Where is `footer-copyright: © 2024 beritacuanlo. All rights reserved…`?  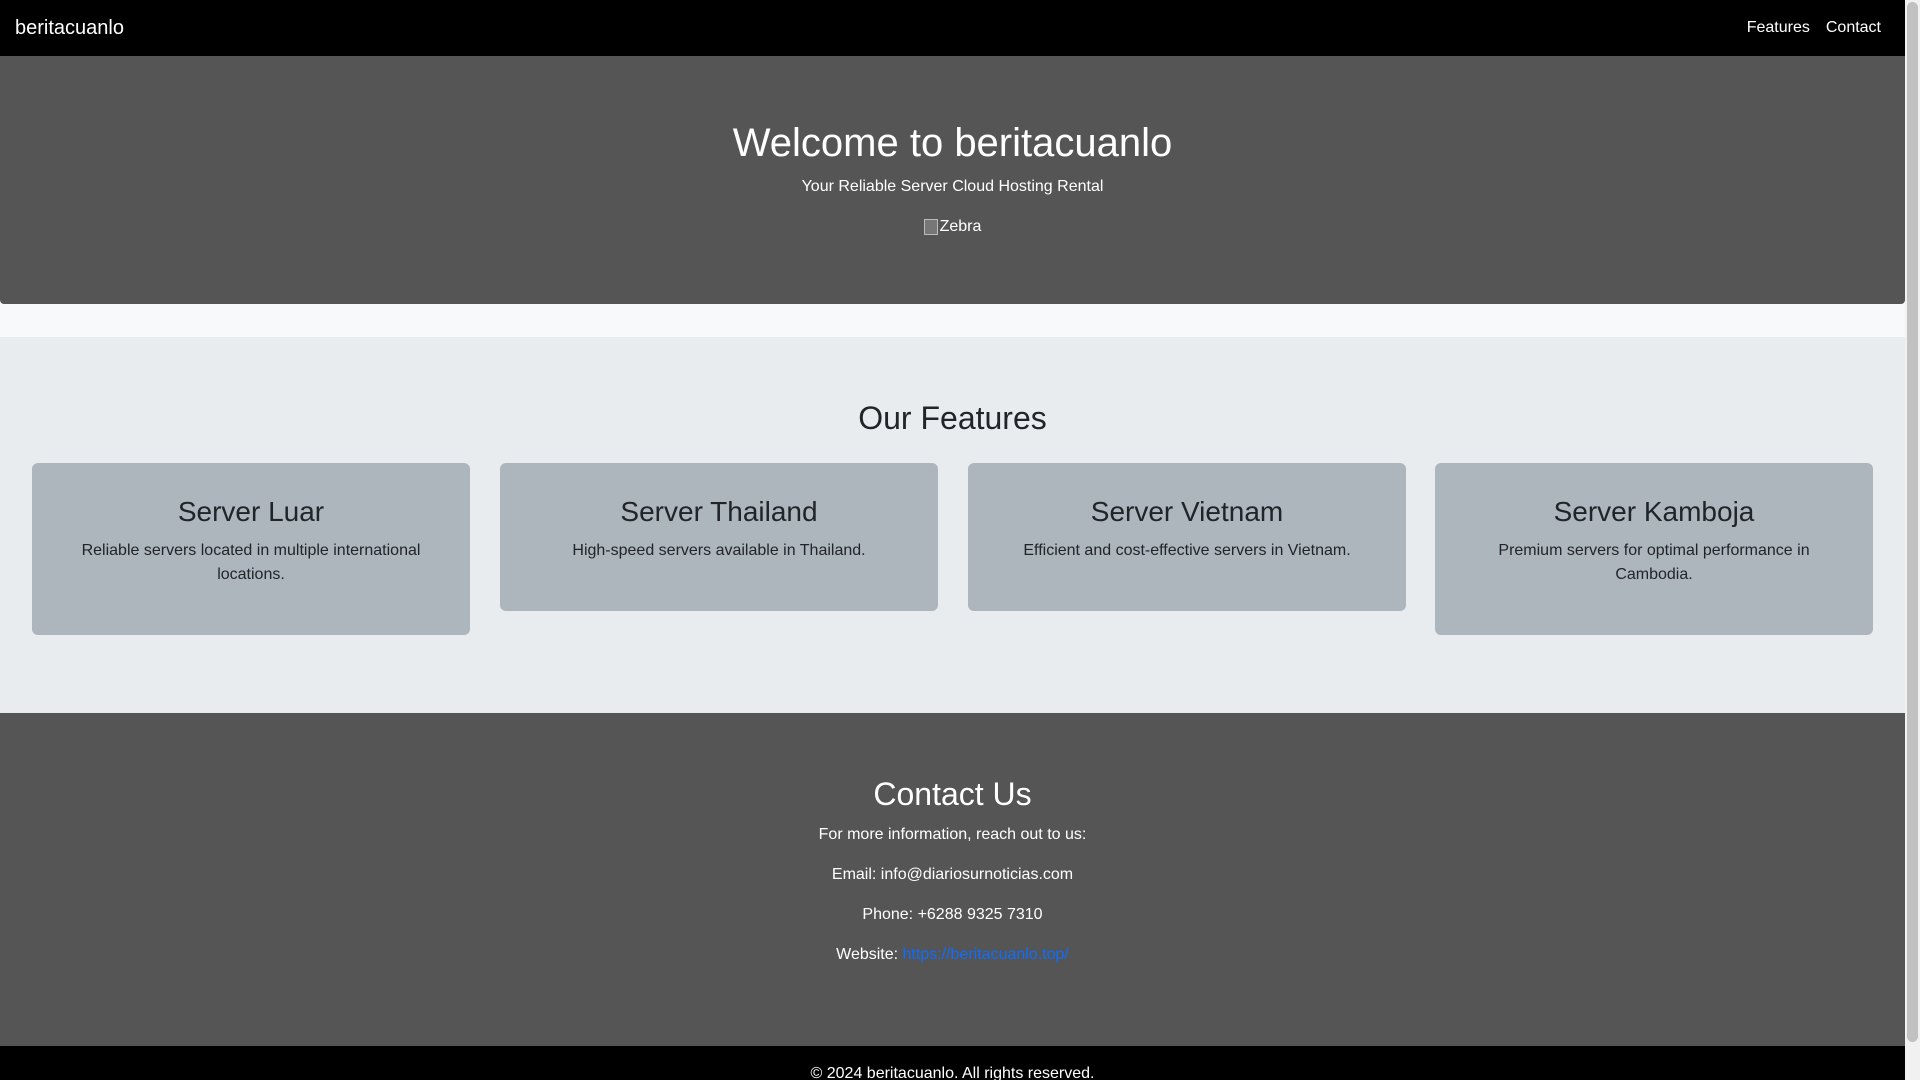
footer-copyright: © 2024 beritacuanlo. All rights reserved… is located at coordinates (952, 1072).